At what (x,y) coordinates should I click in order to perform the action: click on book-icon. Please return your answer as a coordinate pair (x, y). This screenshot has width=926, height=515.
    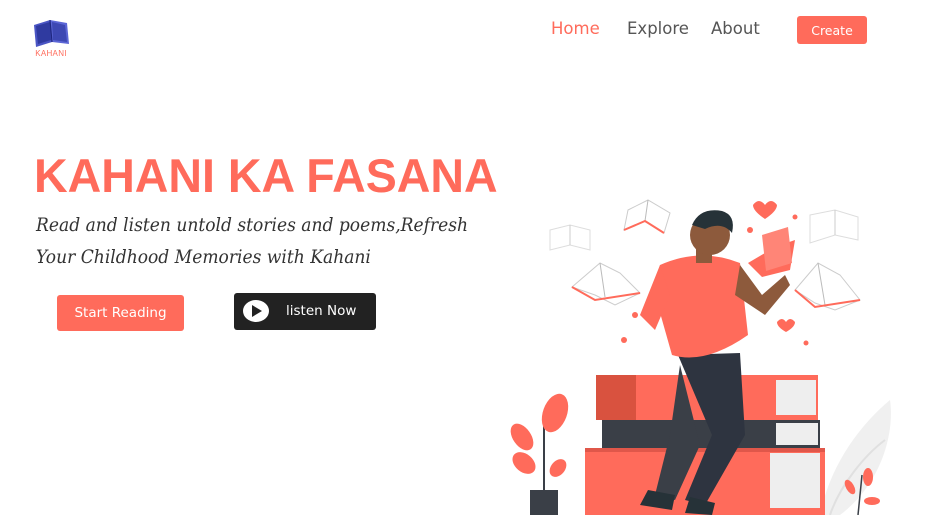
    Looking at the image, I should click on (51, 33).